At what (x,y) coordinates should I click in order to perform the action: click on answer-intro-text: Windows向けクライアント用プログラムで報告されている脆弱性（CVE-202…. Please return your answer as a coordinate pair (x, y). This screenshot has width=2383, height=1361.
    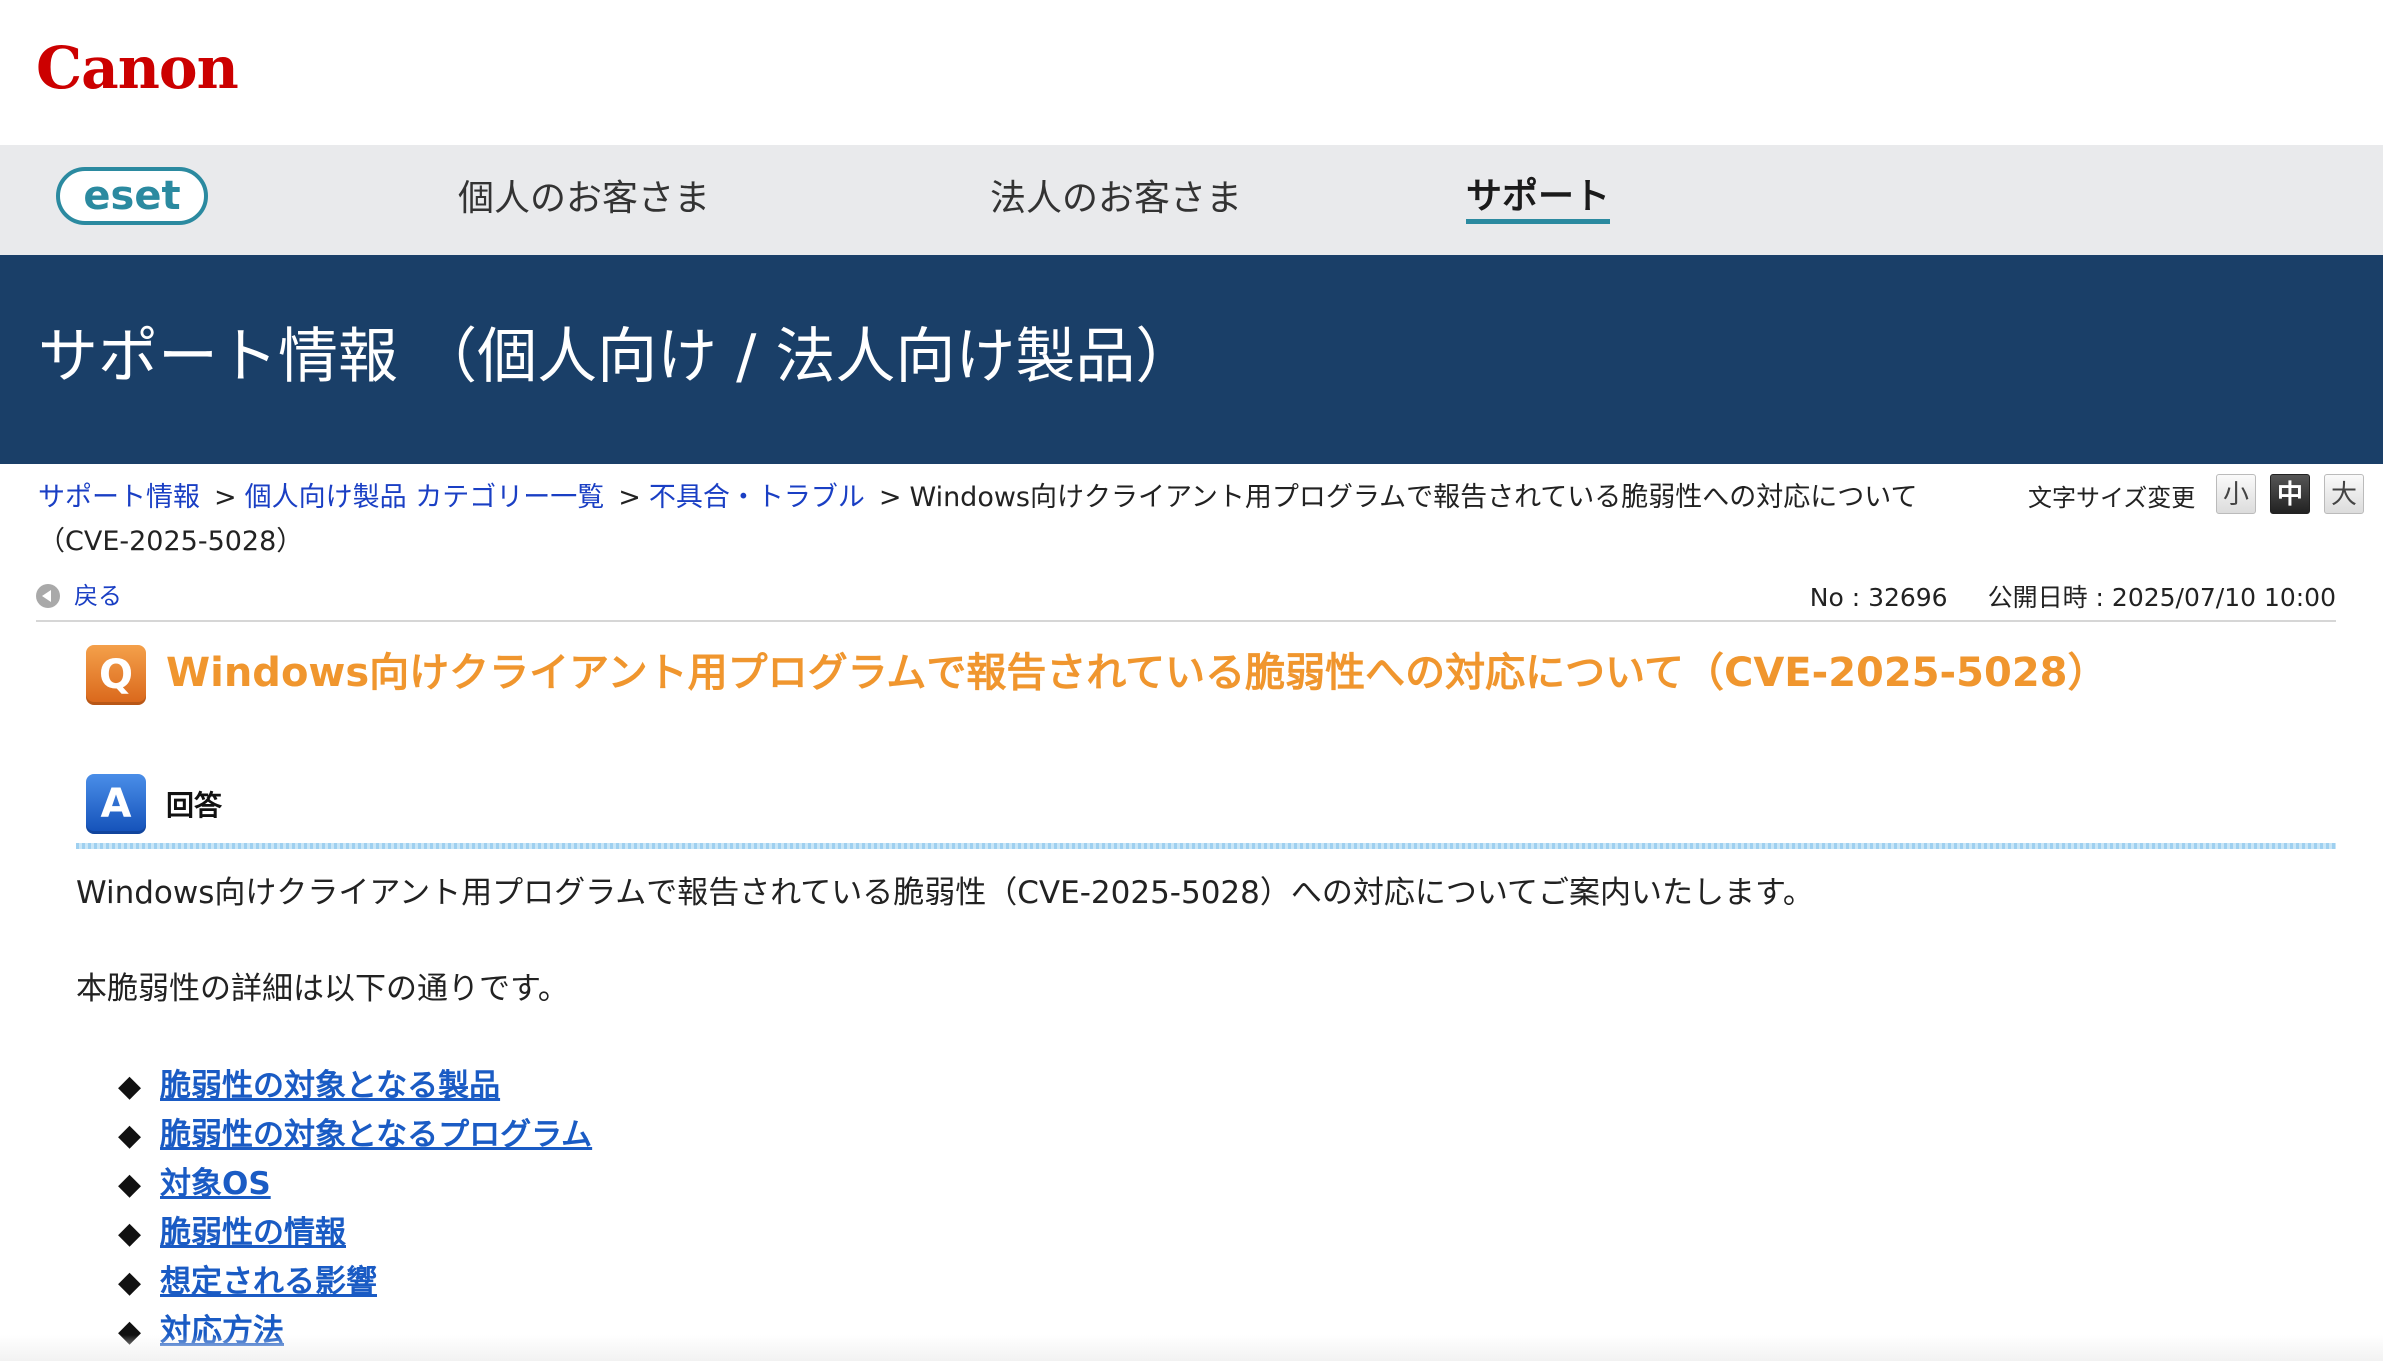
    Looking at the image, I should click on (945, 893).